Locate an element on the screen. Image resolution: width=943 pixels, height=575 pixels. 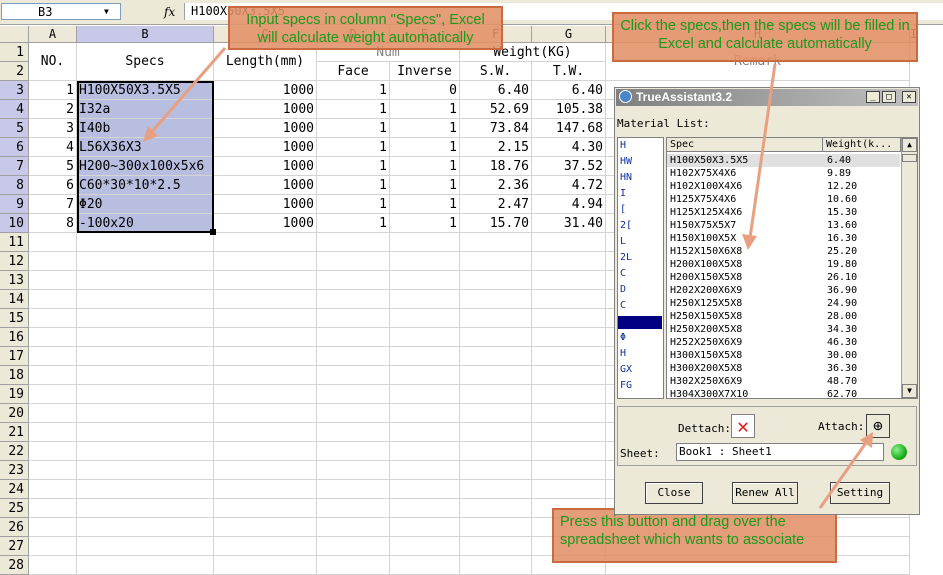
arrow-line-click is located at coordinates (762, 151).